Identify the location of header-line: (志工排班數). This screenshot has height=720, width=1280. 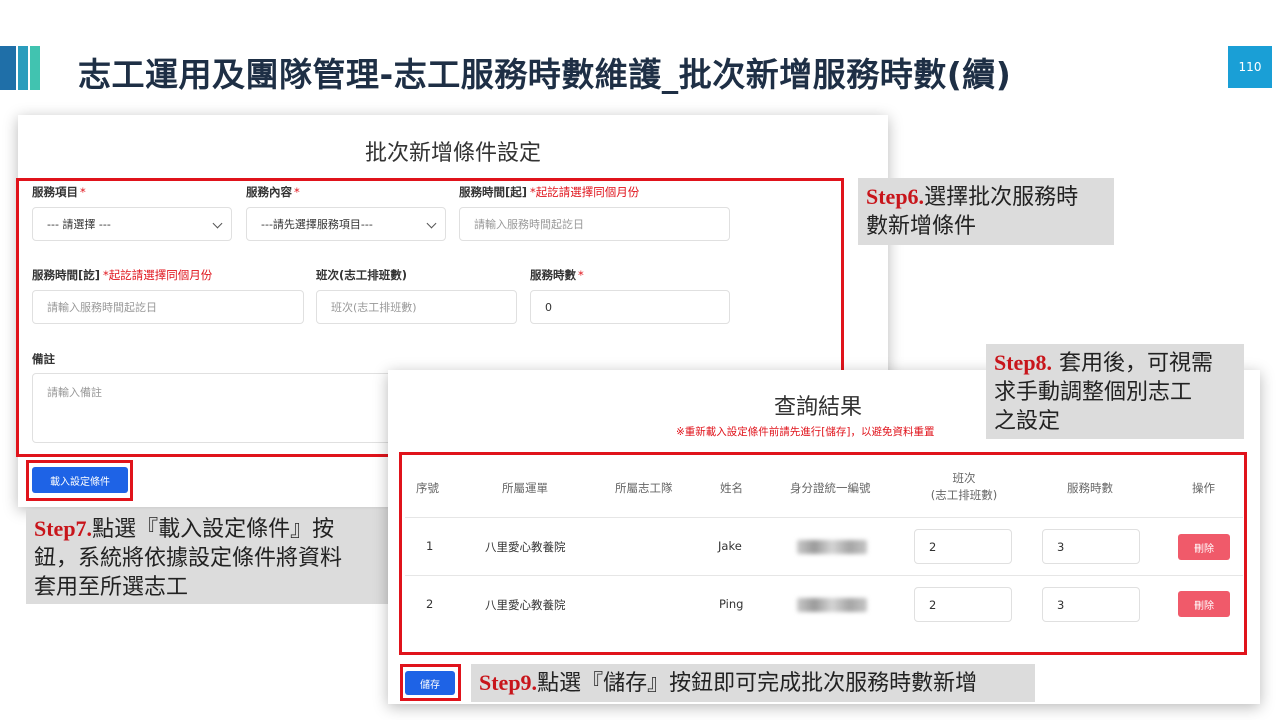
(964, 495).